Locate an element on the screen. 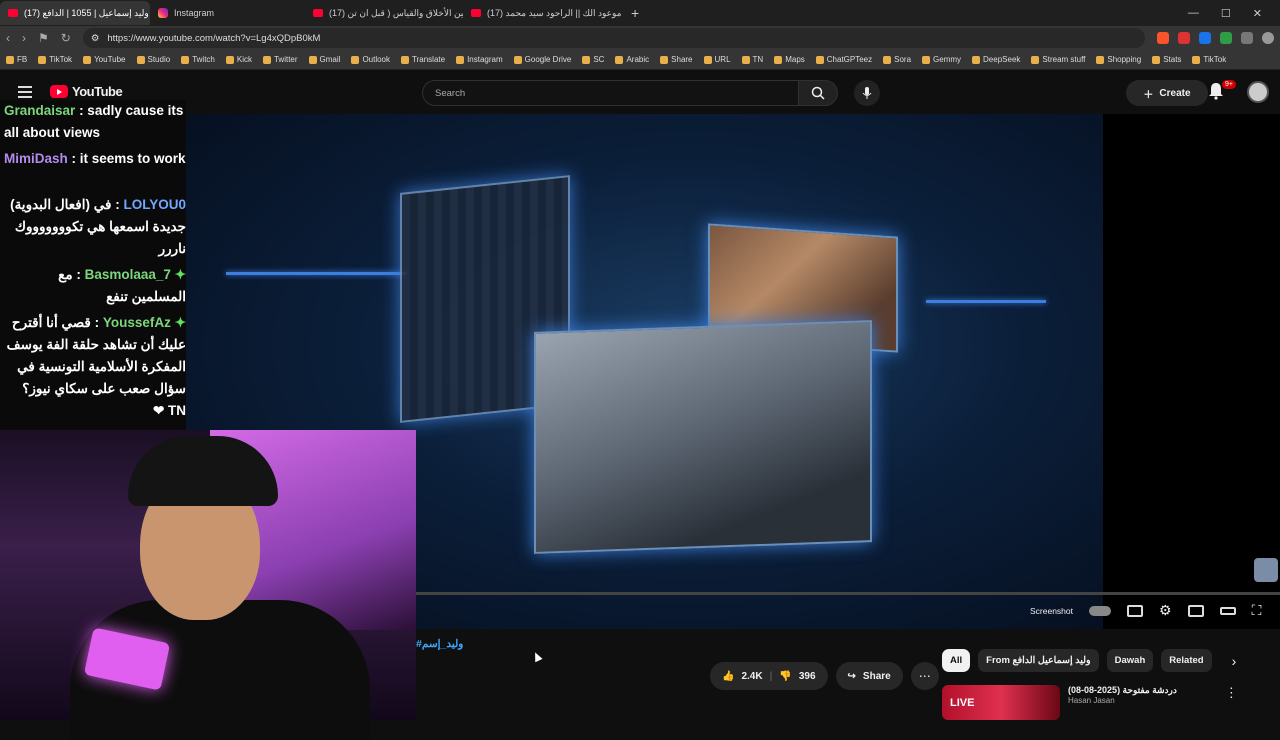 The height and width of the screenshot is (740, 1280). channel-avatar-thumb is located at coordinates (1266, 570).